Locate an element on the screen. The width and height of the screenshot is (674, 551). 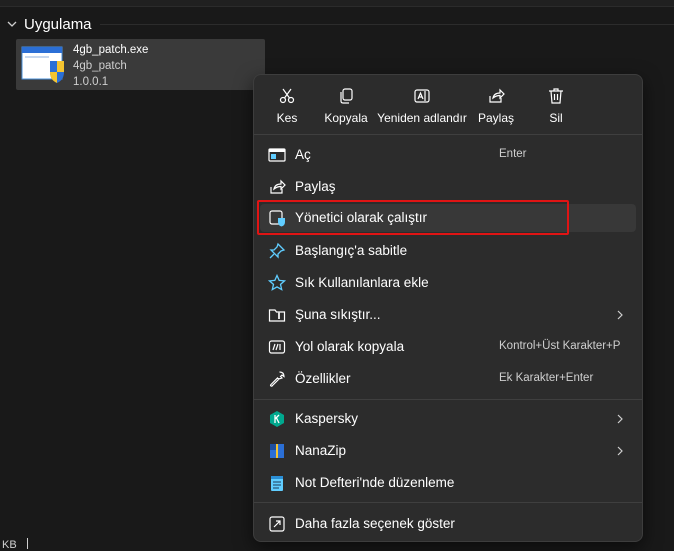
kaspersky-icon is located at coordinates (277, 419).